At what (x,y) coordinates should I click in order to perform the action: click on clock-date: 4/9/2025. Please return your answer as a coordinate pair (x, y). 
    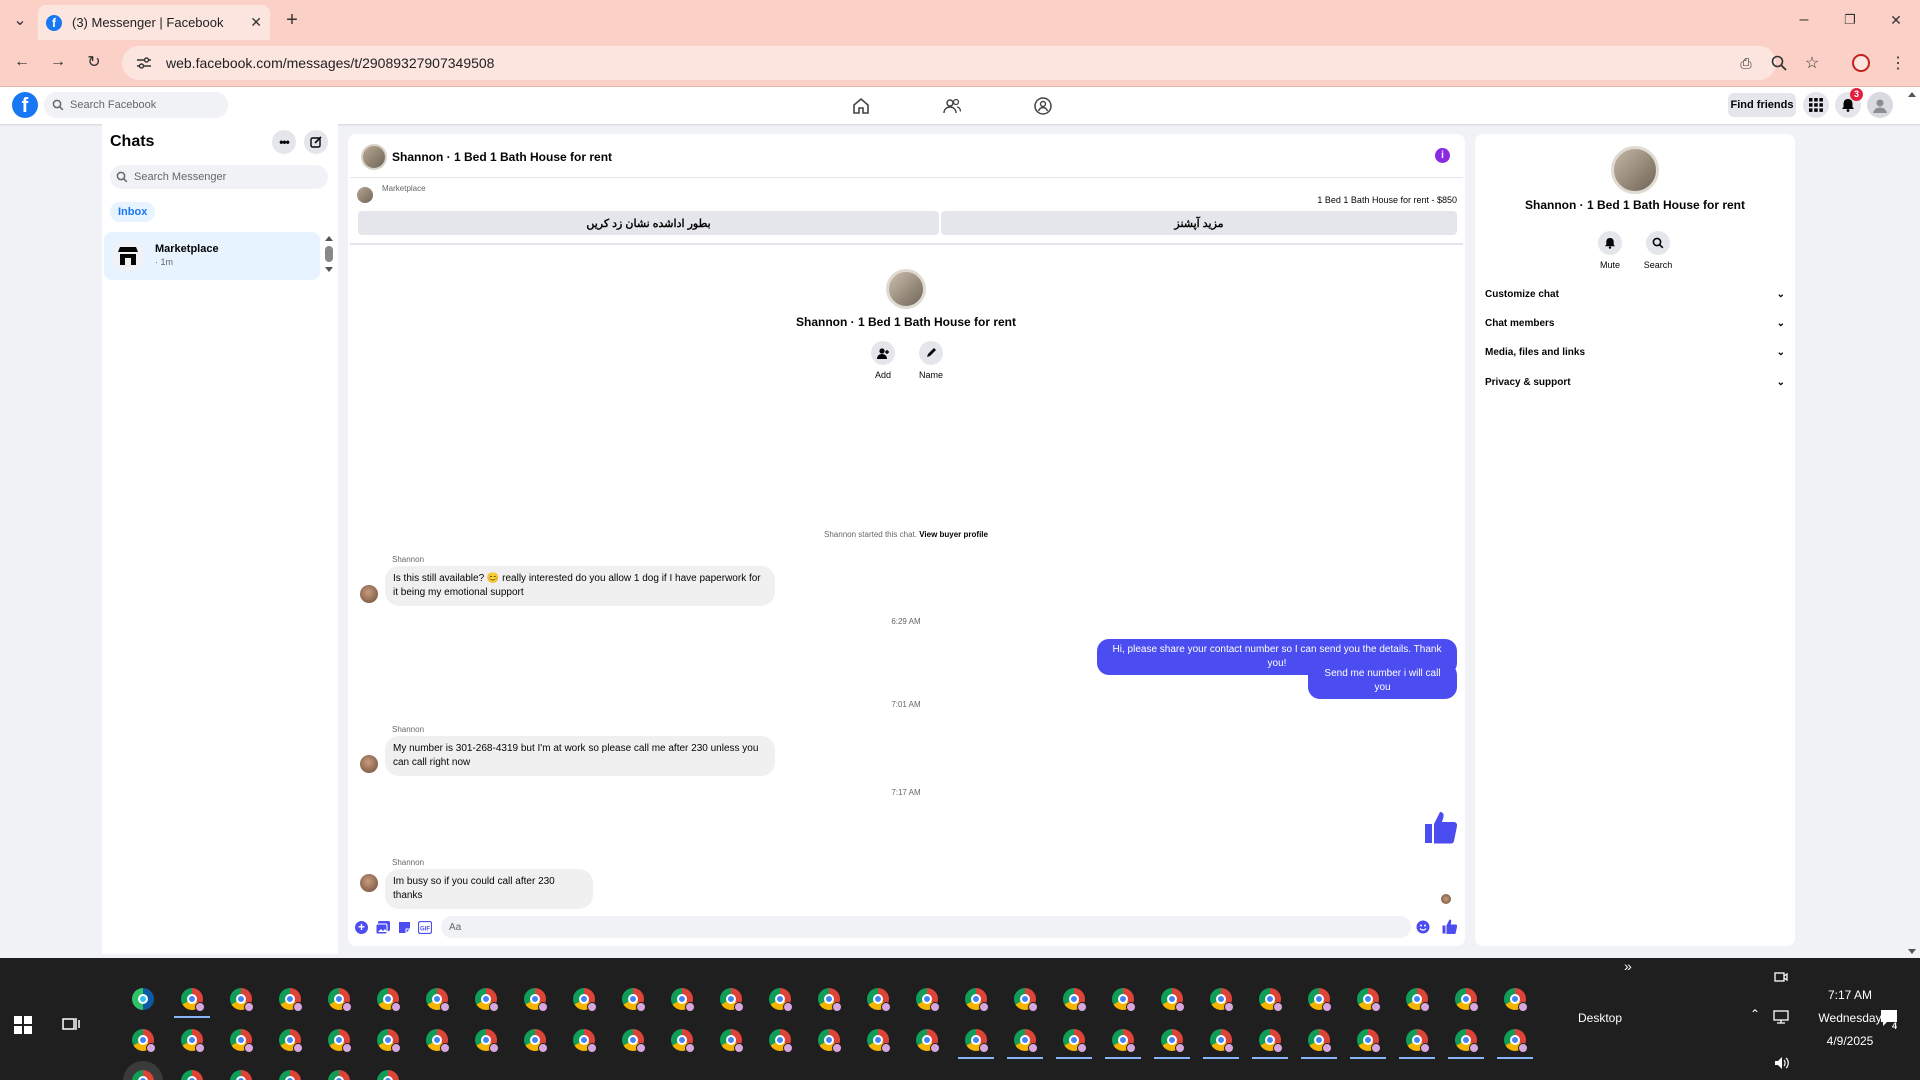
    Looking at the image, I should click on (1850, 1041).